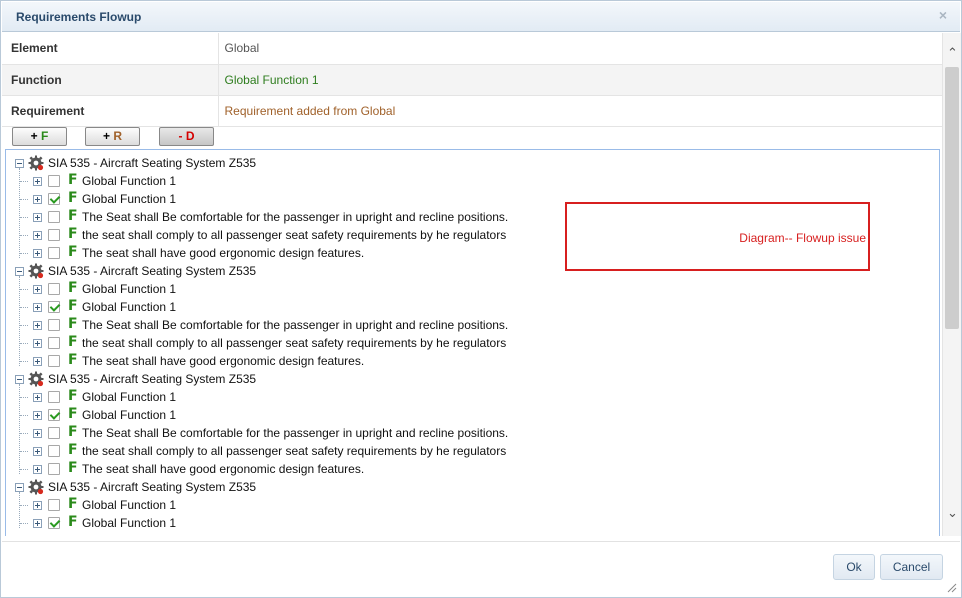 The height and width of the screenshot is (598, 962). I want to click on property-row-element: Element Global, so click(472, 49).